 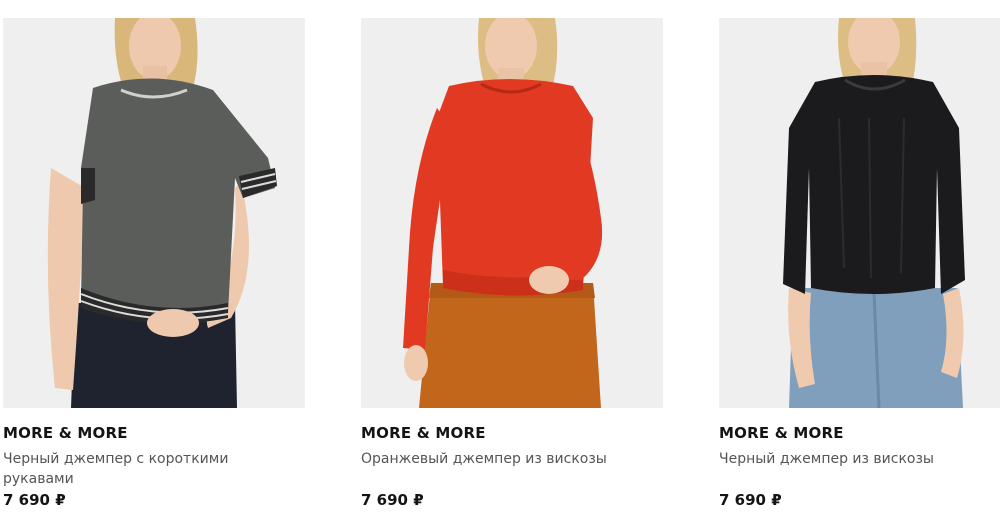 What do you see at coordinates (133, 469) in the screenshot?
I see `product-title: Черный джемпер с короткими рукавами` at bounding box center [133, 469].